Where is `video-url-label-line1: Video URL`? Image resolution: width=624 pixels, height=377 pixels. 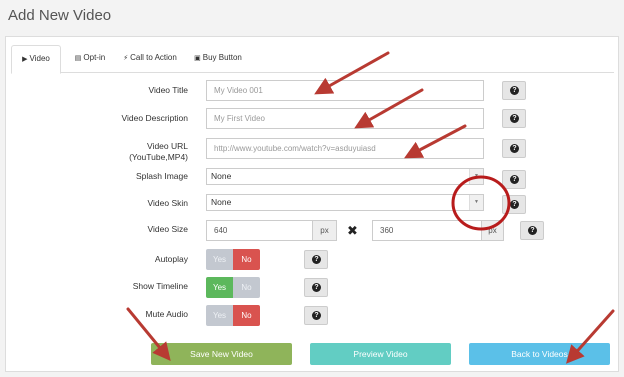 video-url-label-line1: Video URL is located at coordinates (167, 146).